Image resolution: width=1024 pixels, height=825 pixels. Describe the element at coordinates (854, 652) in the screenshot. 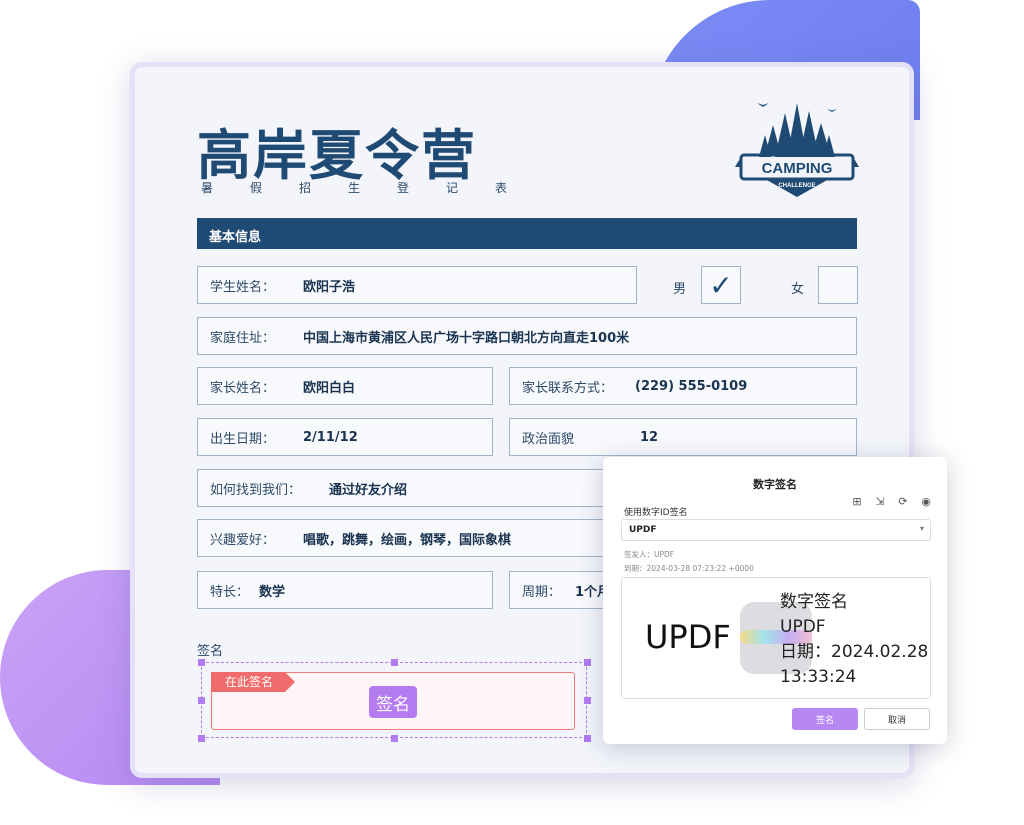

I see `preview-line: 日期：2024.02.28` at that location.